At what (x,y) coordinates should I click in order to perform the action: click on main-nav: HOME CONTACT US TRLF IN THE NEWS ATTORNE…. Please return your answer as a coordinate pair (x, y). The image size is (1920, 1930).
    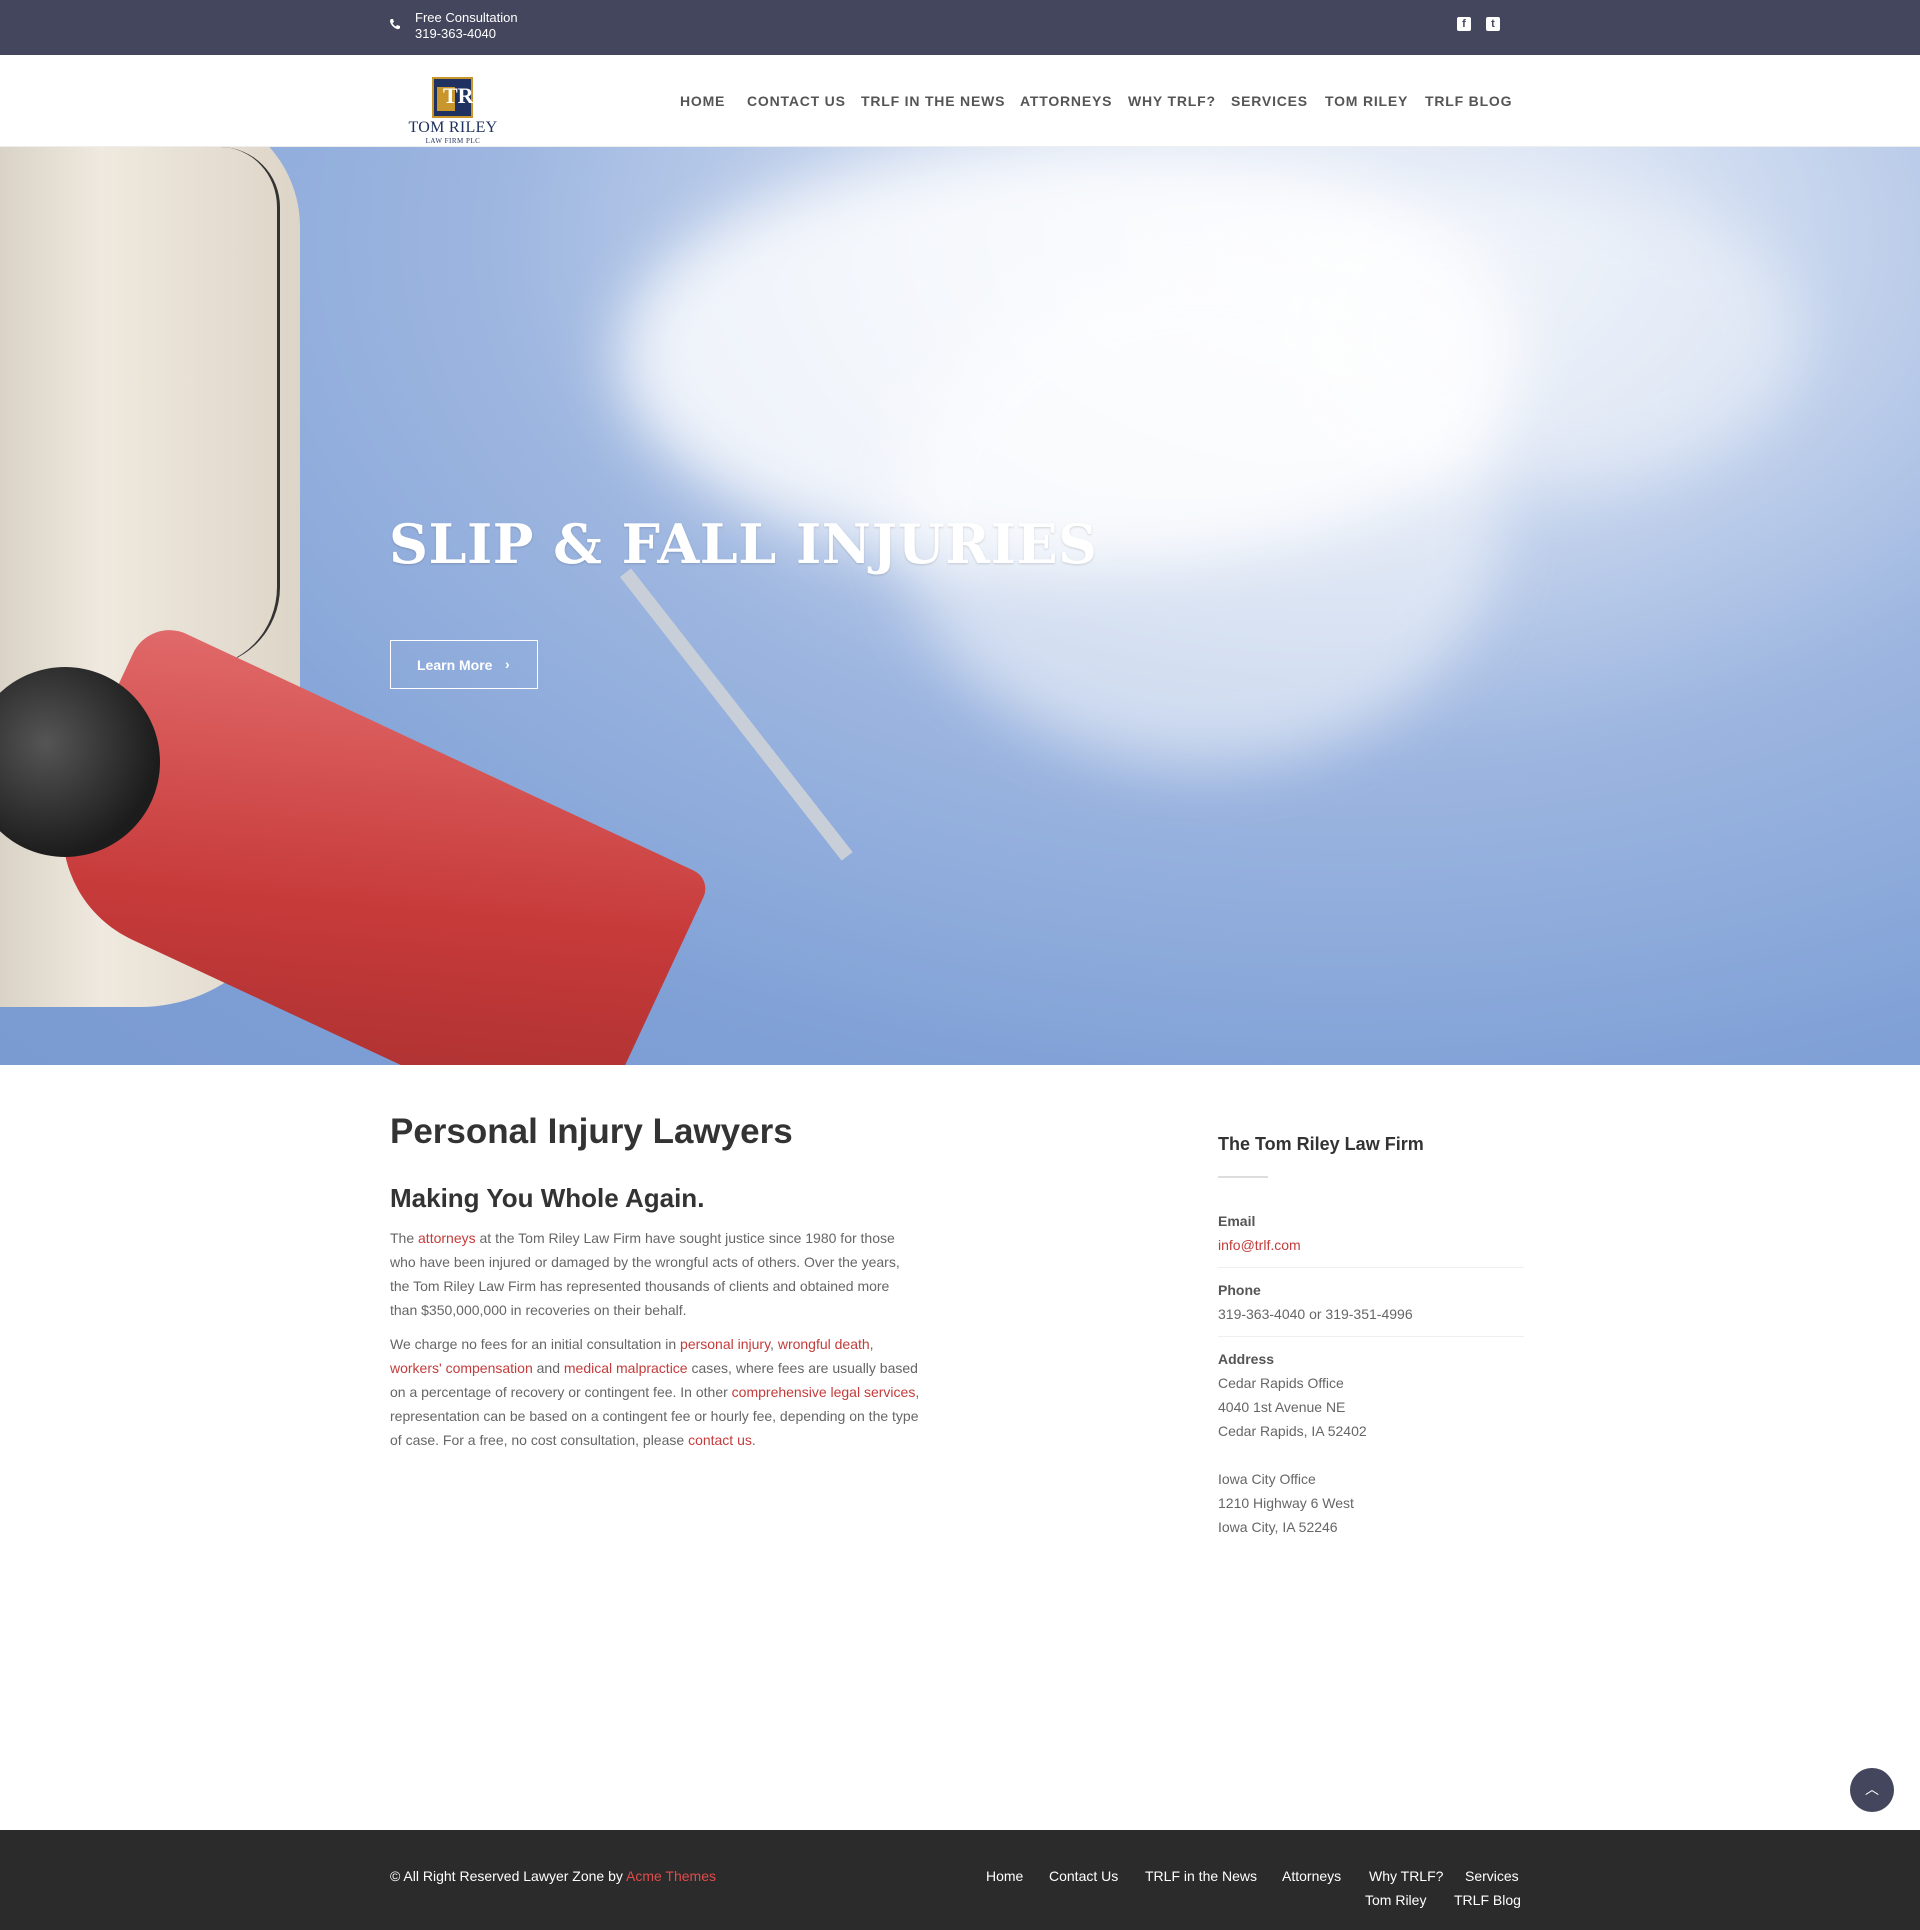
    Looking at the image, I should click on (960, 102).